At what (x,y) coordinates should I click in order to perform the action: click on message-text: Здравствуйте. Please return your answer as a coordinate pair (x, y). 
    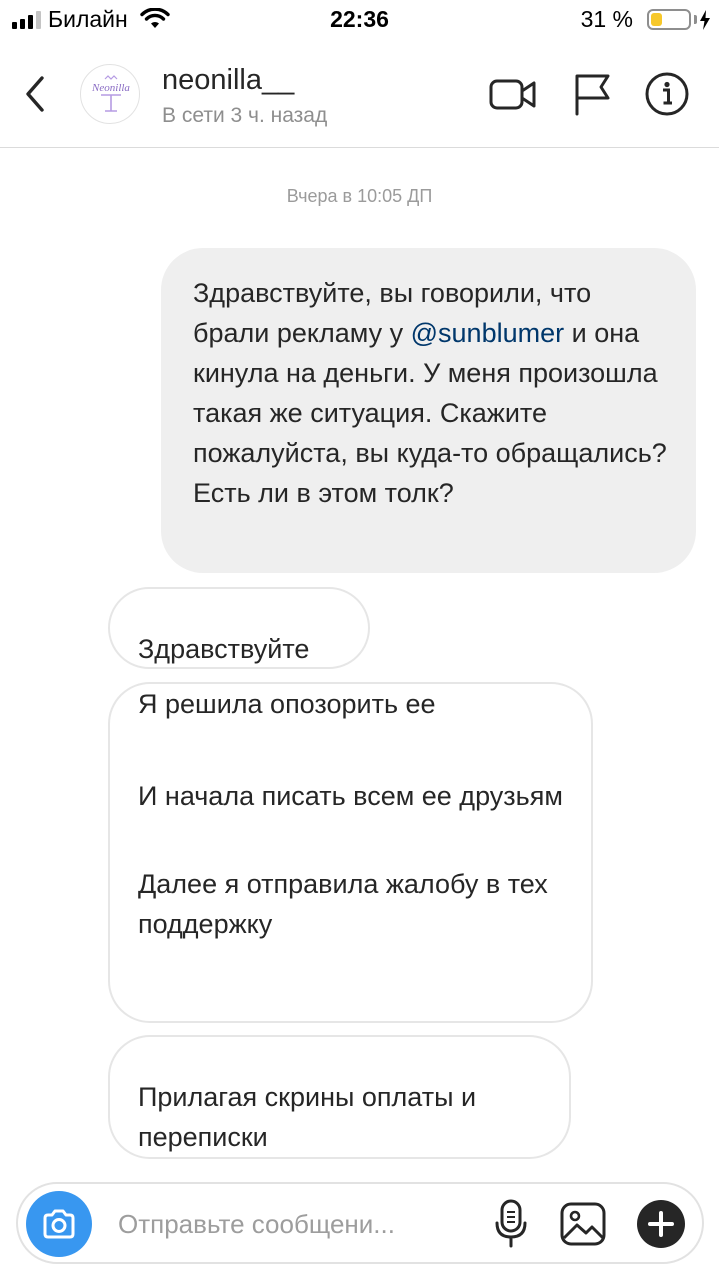
    Looking at the image, I should click on (224, 649).